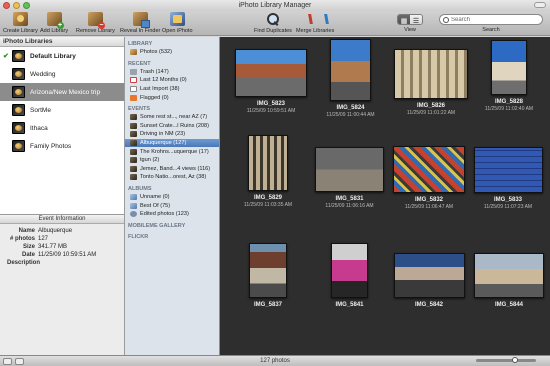 The height and width of the screenshot is (366, 550). Describe the element at coordinates (20, 19) in the screenshot. I see `library-icon` at that location.